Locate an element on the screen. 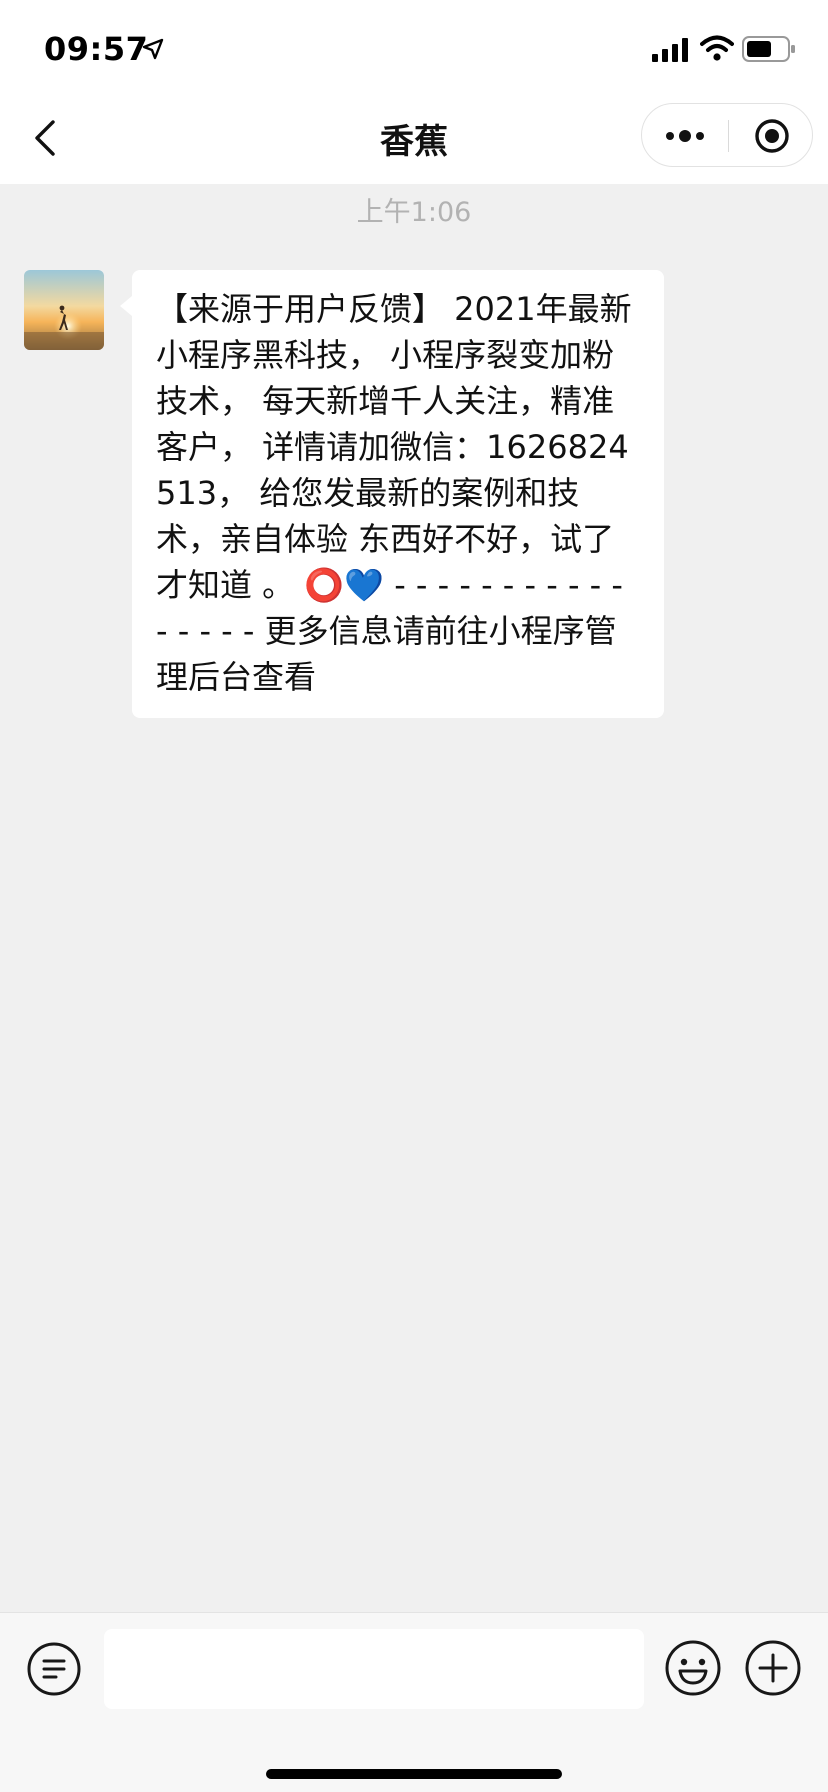  emoji-icon is located at coordinates (693, 1668).